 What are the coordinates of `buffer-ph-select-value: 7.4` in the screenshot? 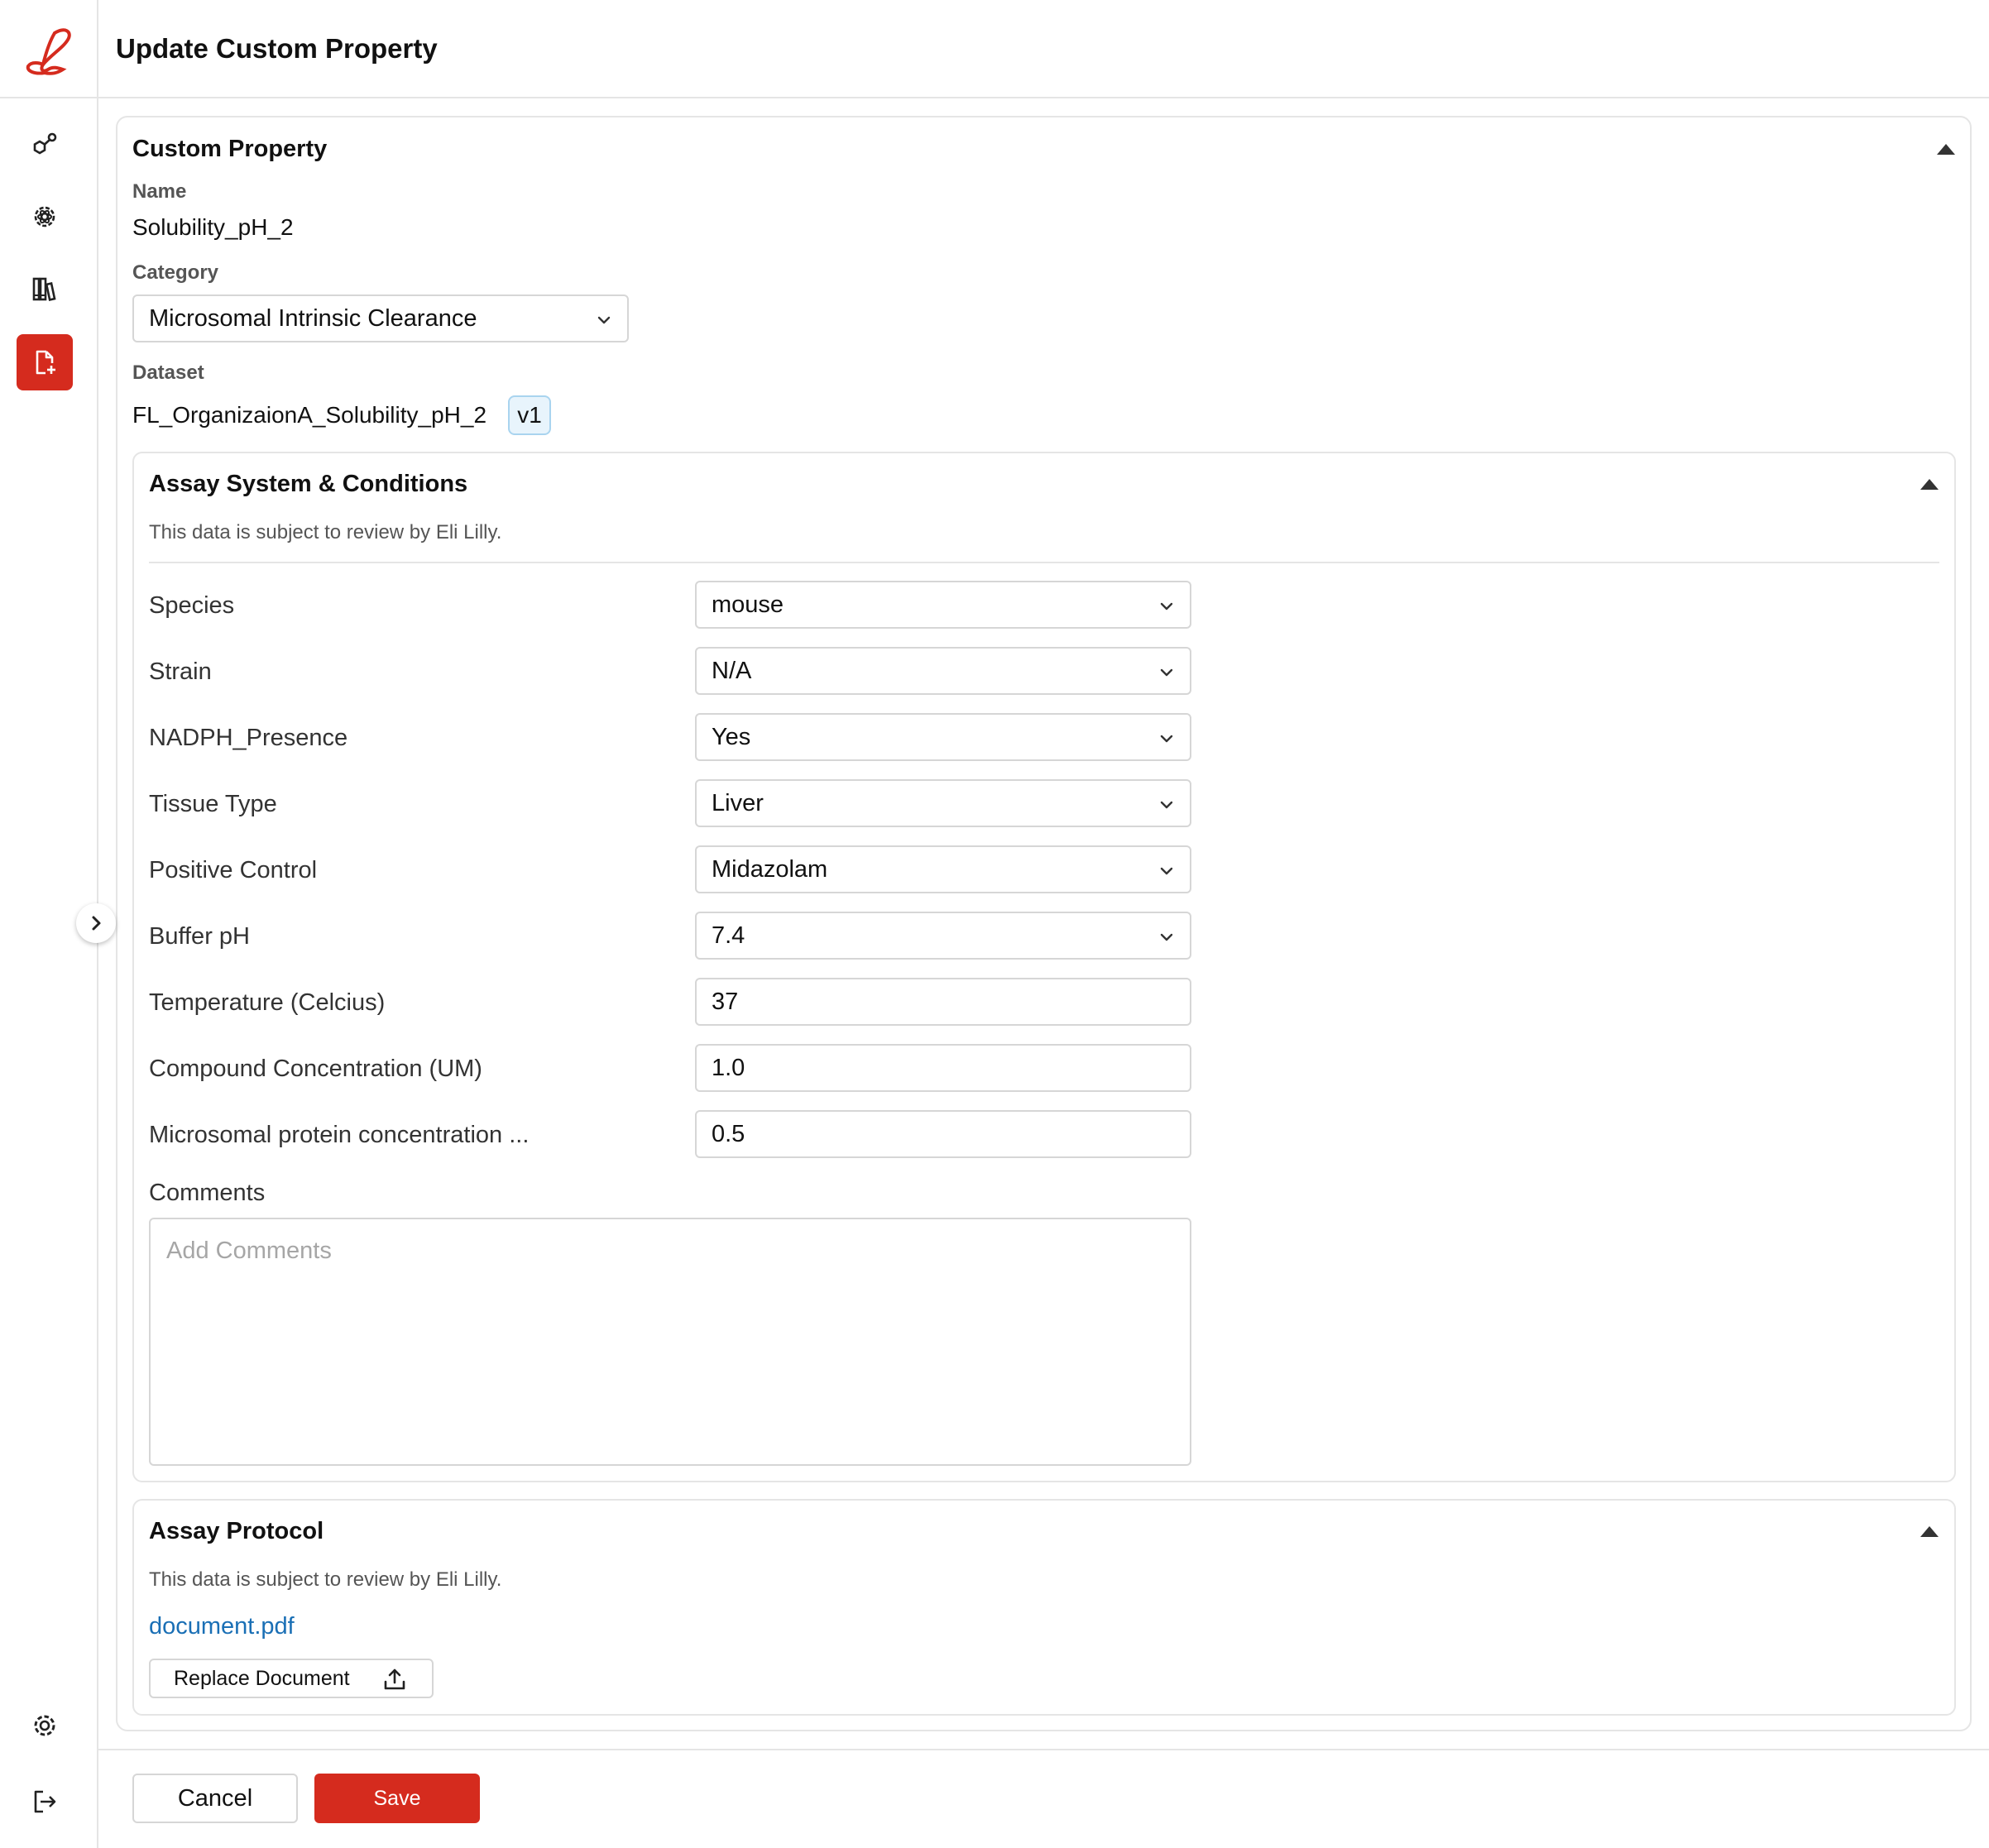 It's located at (728, 936).